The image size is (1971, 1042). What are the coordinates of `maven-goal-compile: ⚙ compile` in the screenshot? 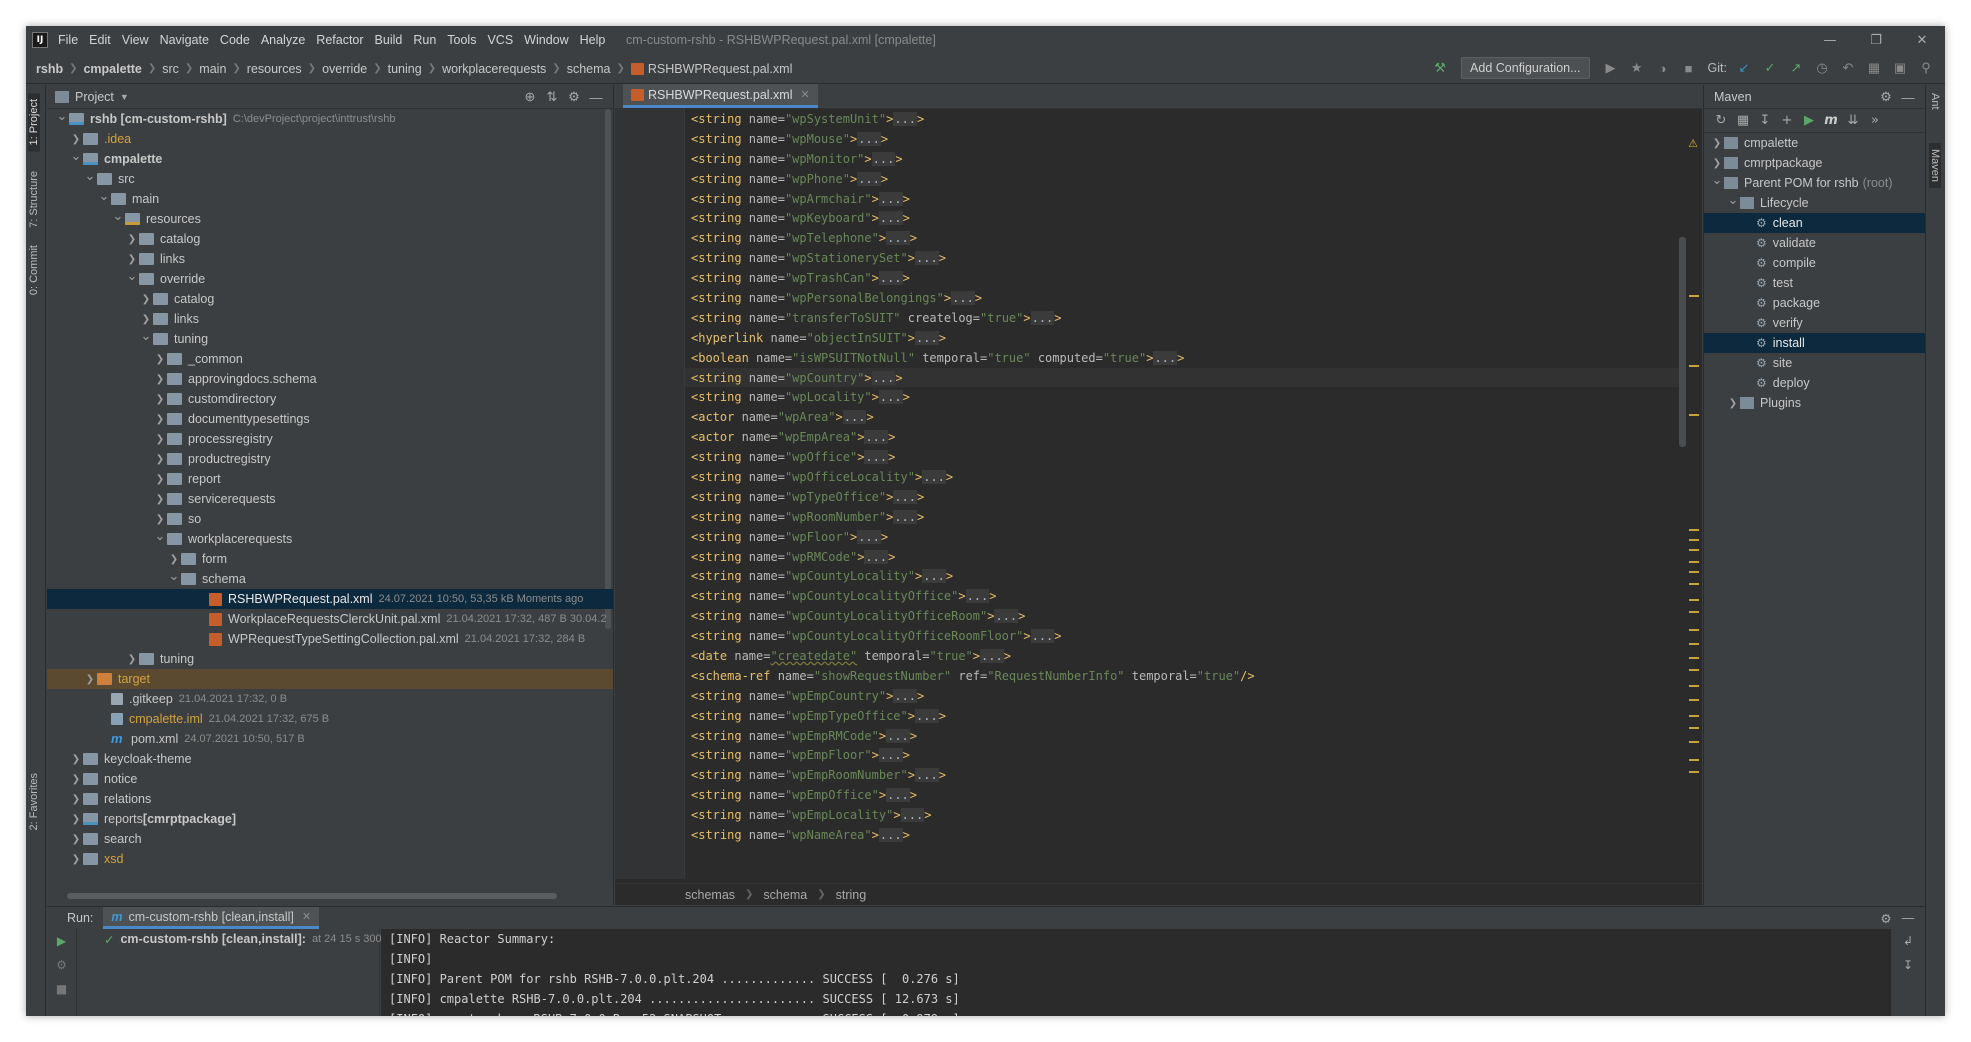 It's located at (1814, 263).